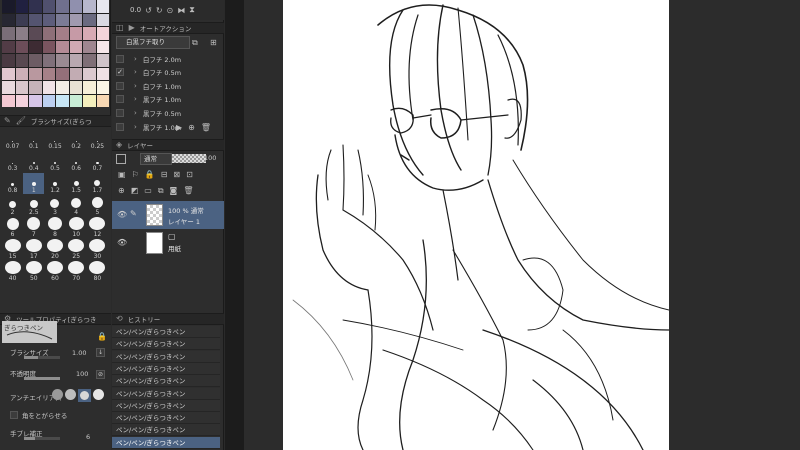 The height and width of the screenshot is (450, 800). I want to click on pen-tab-icon: ✎, so click(7, 121).